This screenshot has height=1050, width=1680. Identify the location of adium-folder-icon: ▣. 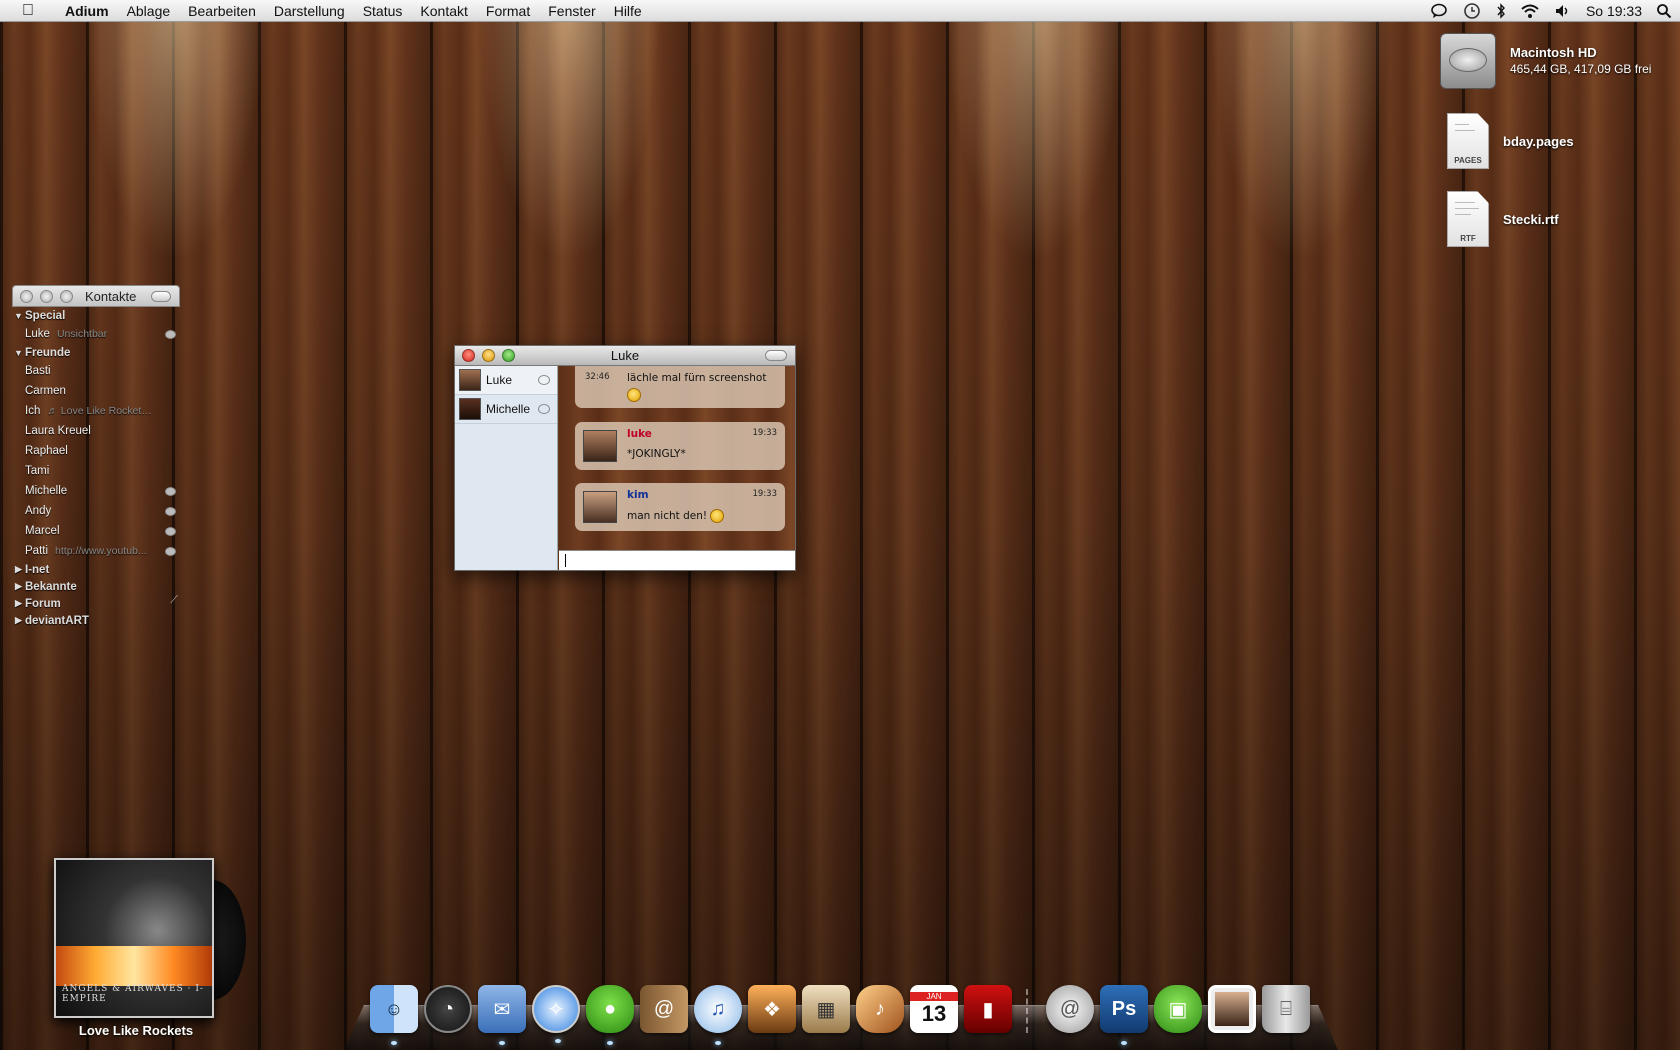
(1178, 1009).